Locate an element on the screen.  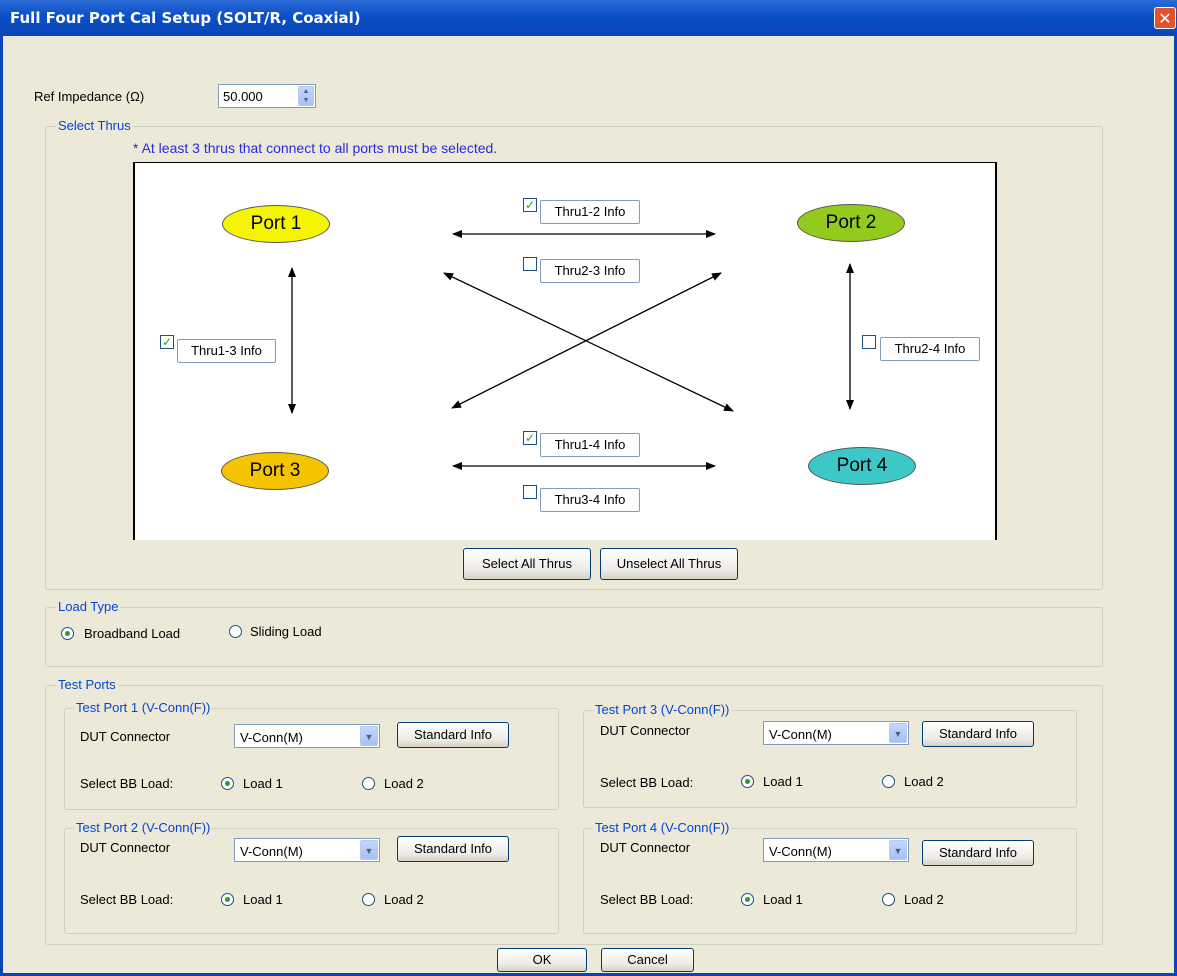
thru2-3-checkbox is located at coordinates (530, 264).